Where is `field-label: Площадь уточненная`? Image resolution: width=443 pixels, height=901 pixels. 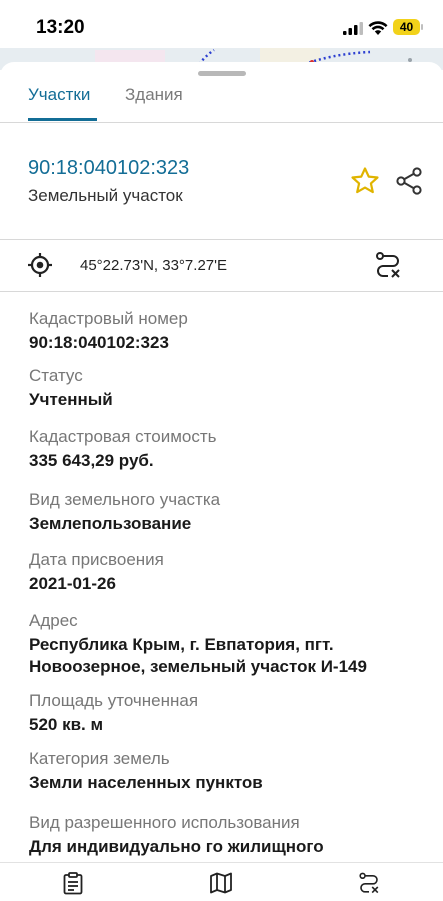
field-label: Площадь уточненная is located at coordinates (114, 700).